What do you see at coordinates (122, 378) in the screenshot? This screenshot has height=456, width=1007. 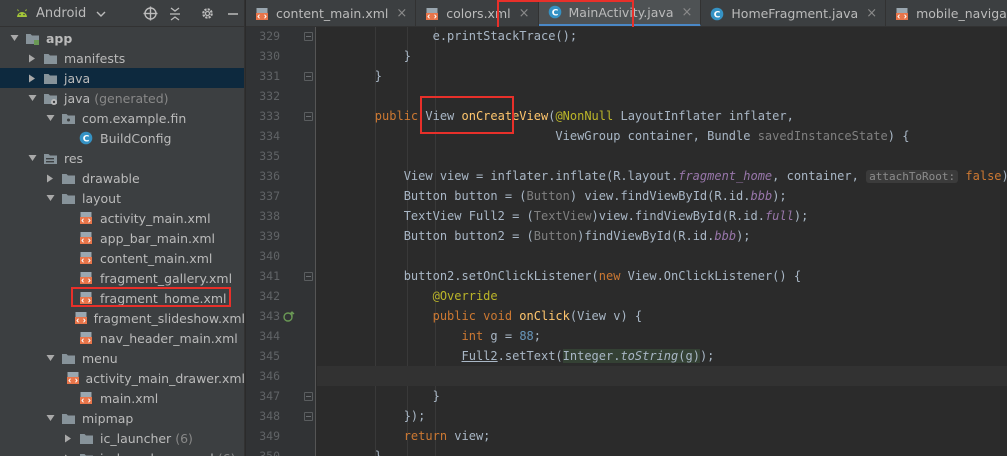 I see `tree-row-activity-main-drawer-xml: activity_main_drawer.xml` at bounding box center [122, 378].